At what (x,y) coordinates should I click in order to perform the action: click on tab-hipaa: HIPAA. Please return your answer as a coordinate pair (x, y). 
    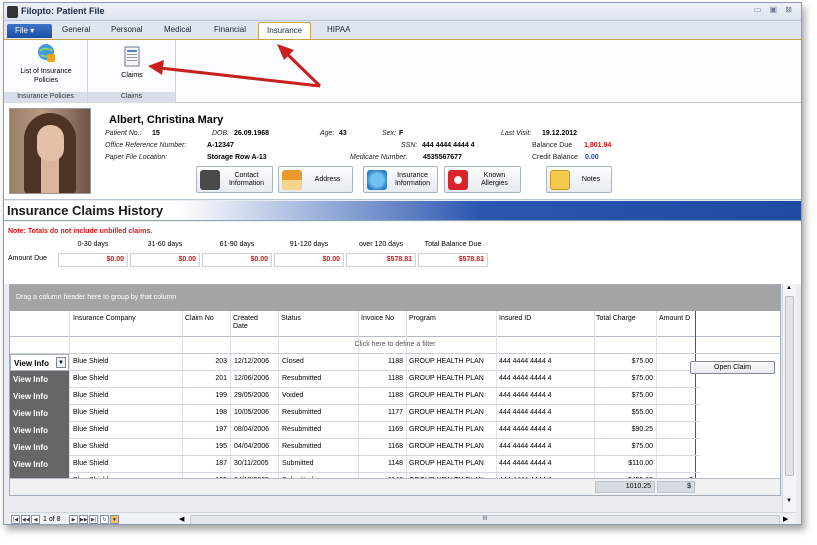
    Looking at the image, I should click on (338, 29).